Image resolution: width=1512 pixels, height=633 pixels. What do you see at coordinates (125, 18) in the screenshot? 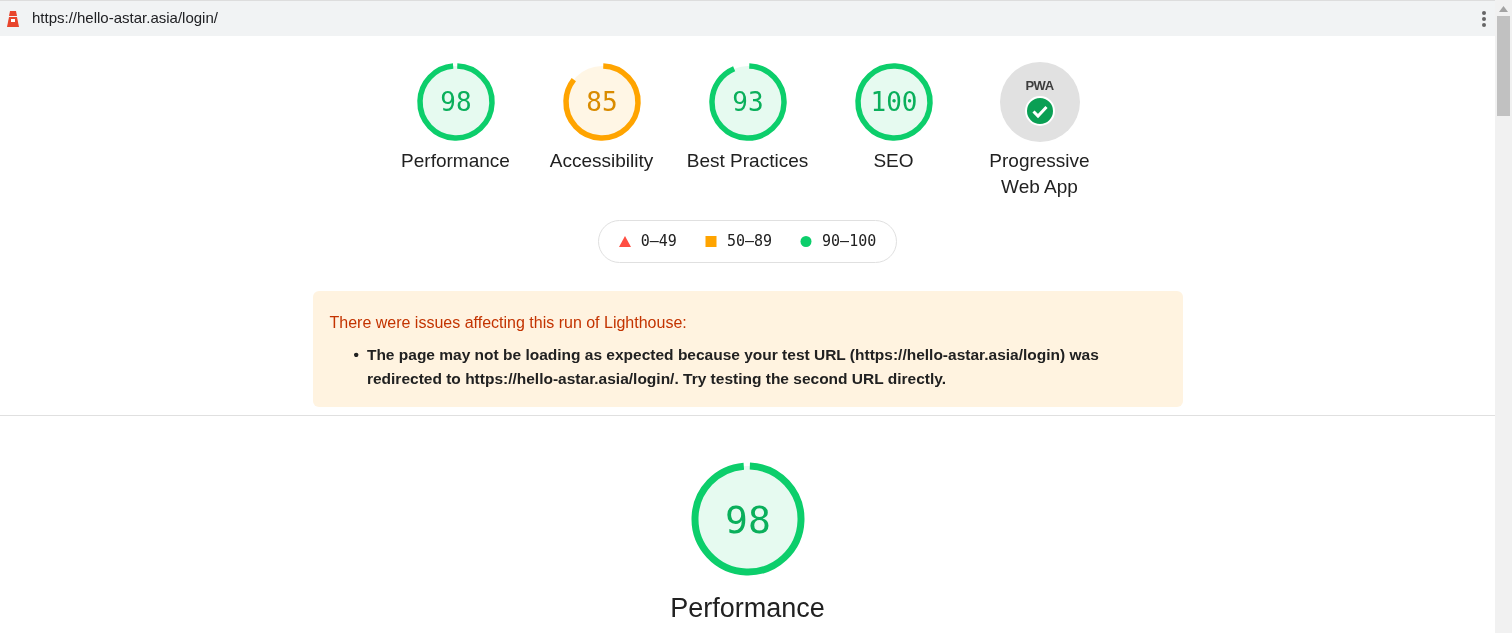
I see `page-url: https://hello-astar.asia/login/` at bounding box center [125, 18].